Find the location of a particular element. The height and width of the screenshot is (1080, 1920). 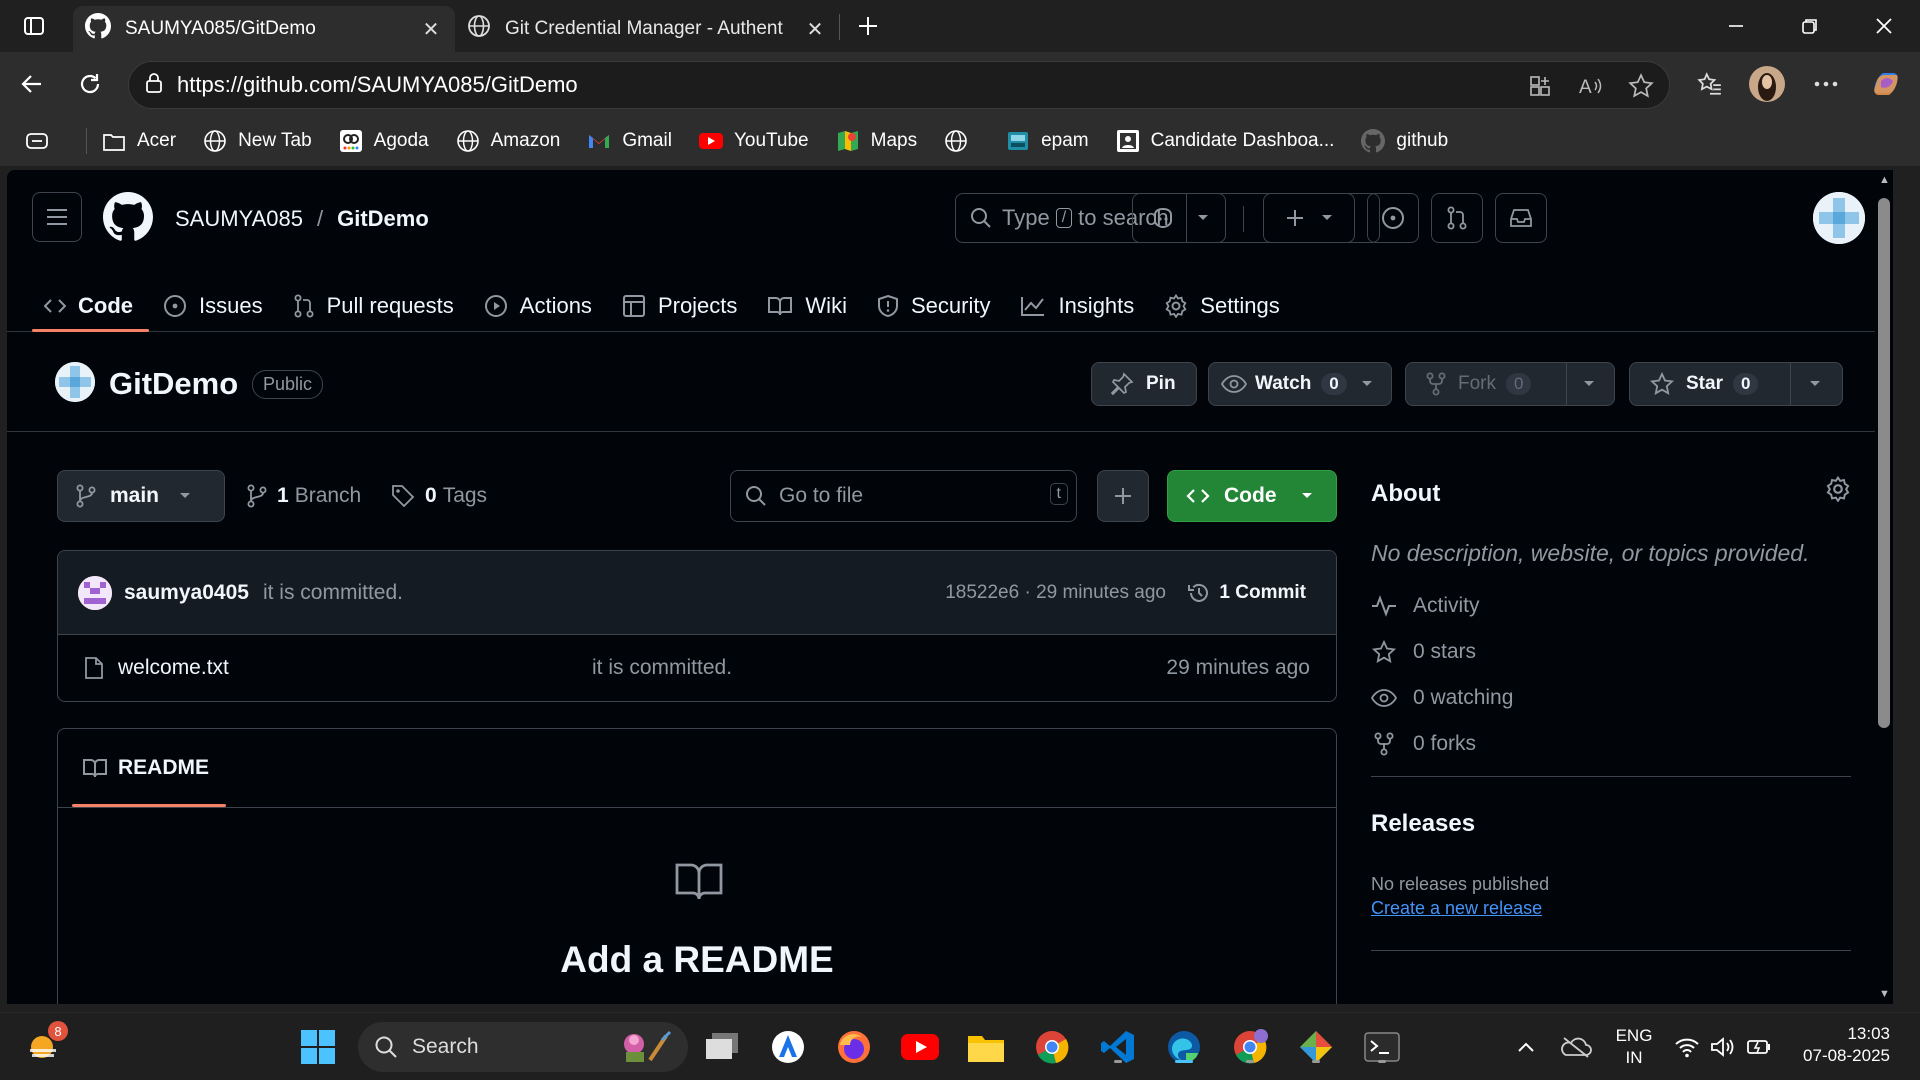

new-tab-icon is located at coordinates (868, 26).